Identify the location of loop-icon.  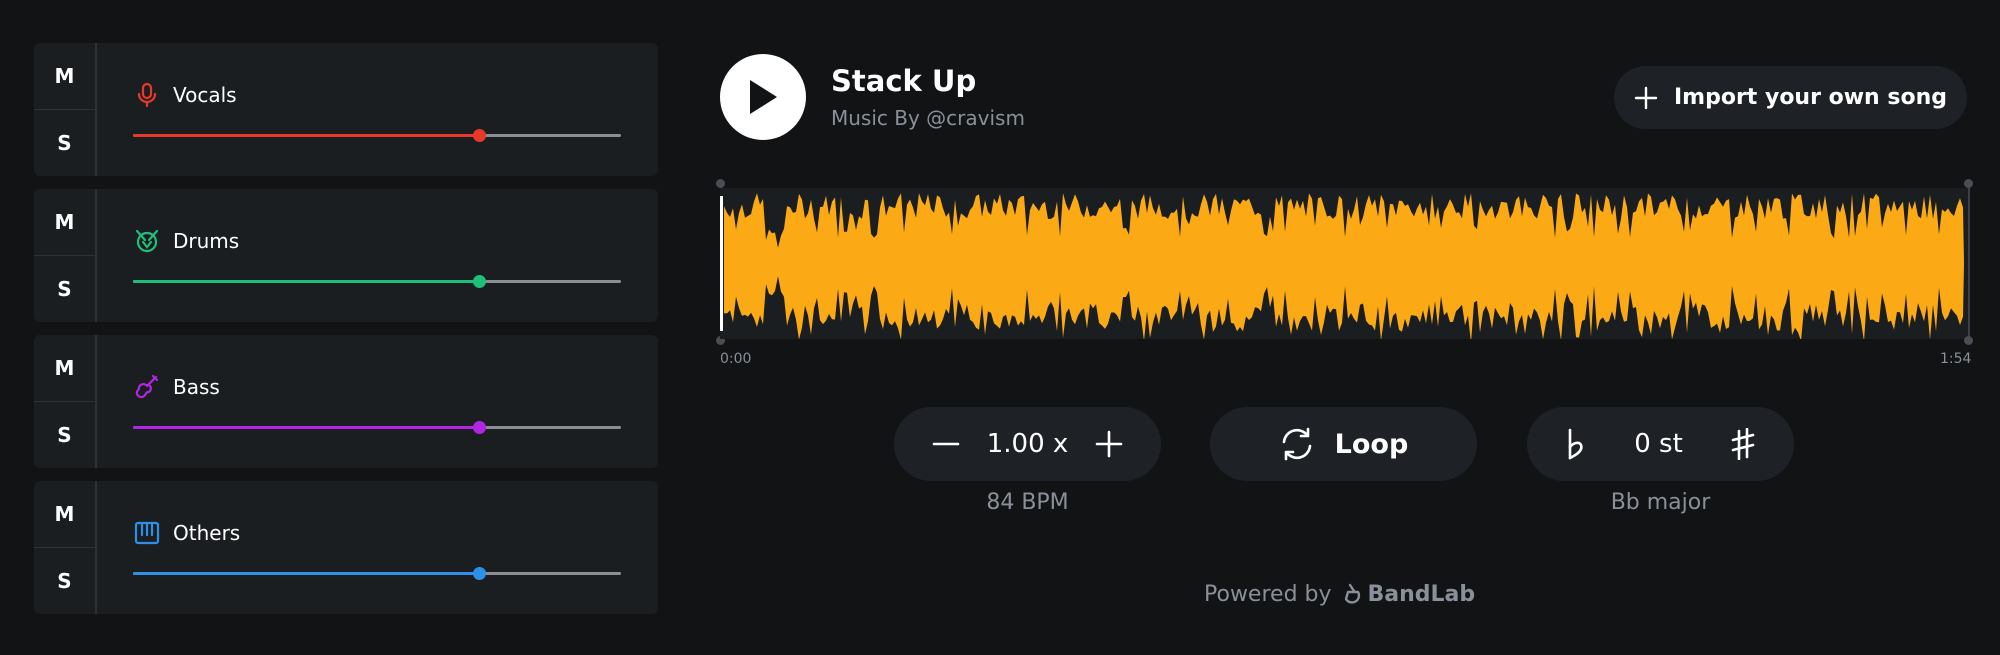
(1296, 444).